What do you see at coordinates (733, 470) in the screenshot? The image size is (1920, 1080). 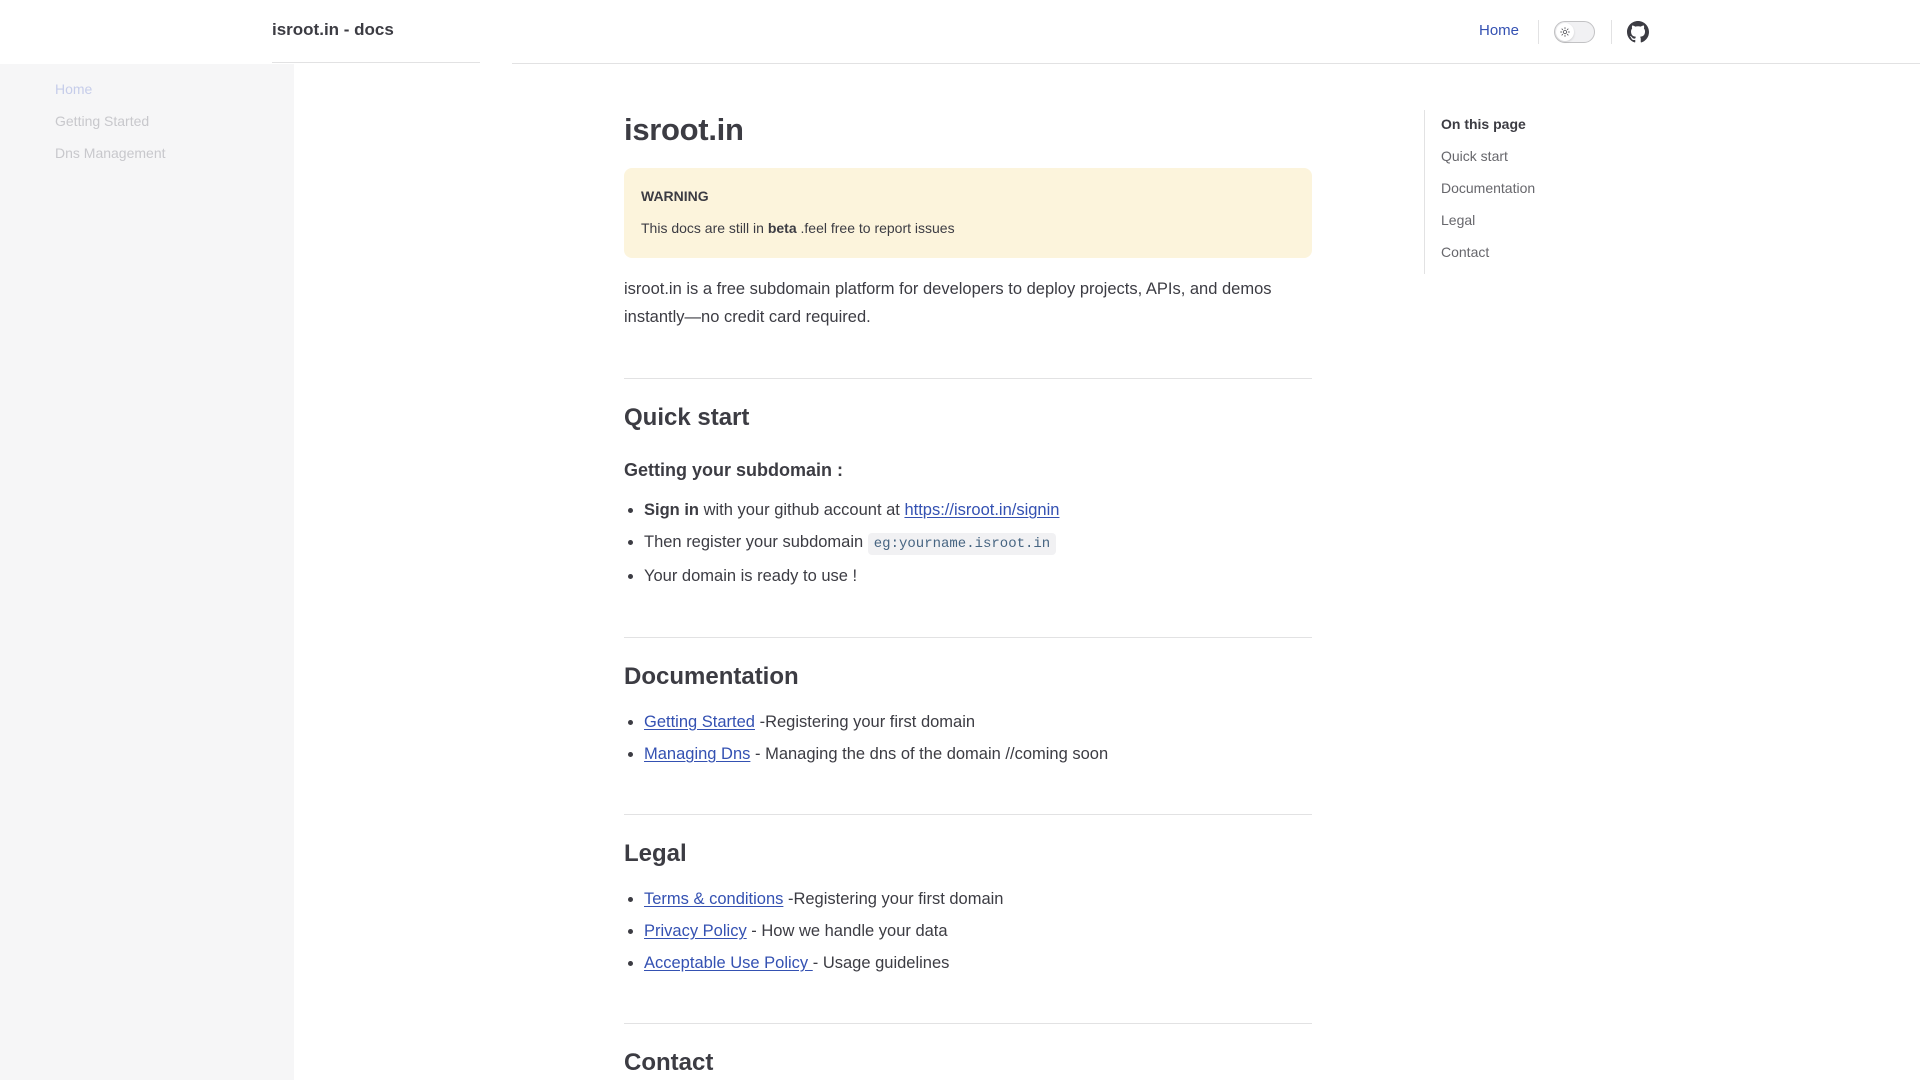 I see `heading-getting-your-subdomain: Getting your subdomain :` at bounding box center [733, 470].